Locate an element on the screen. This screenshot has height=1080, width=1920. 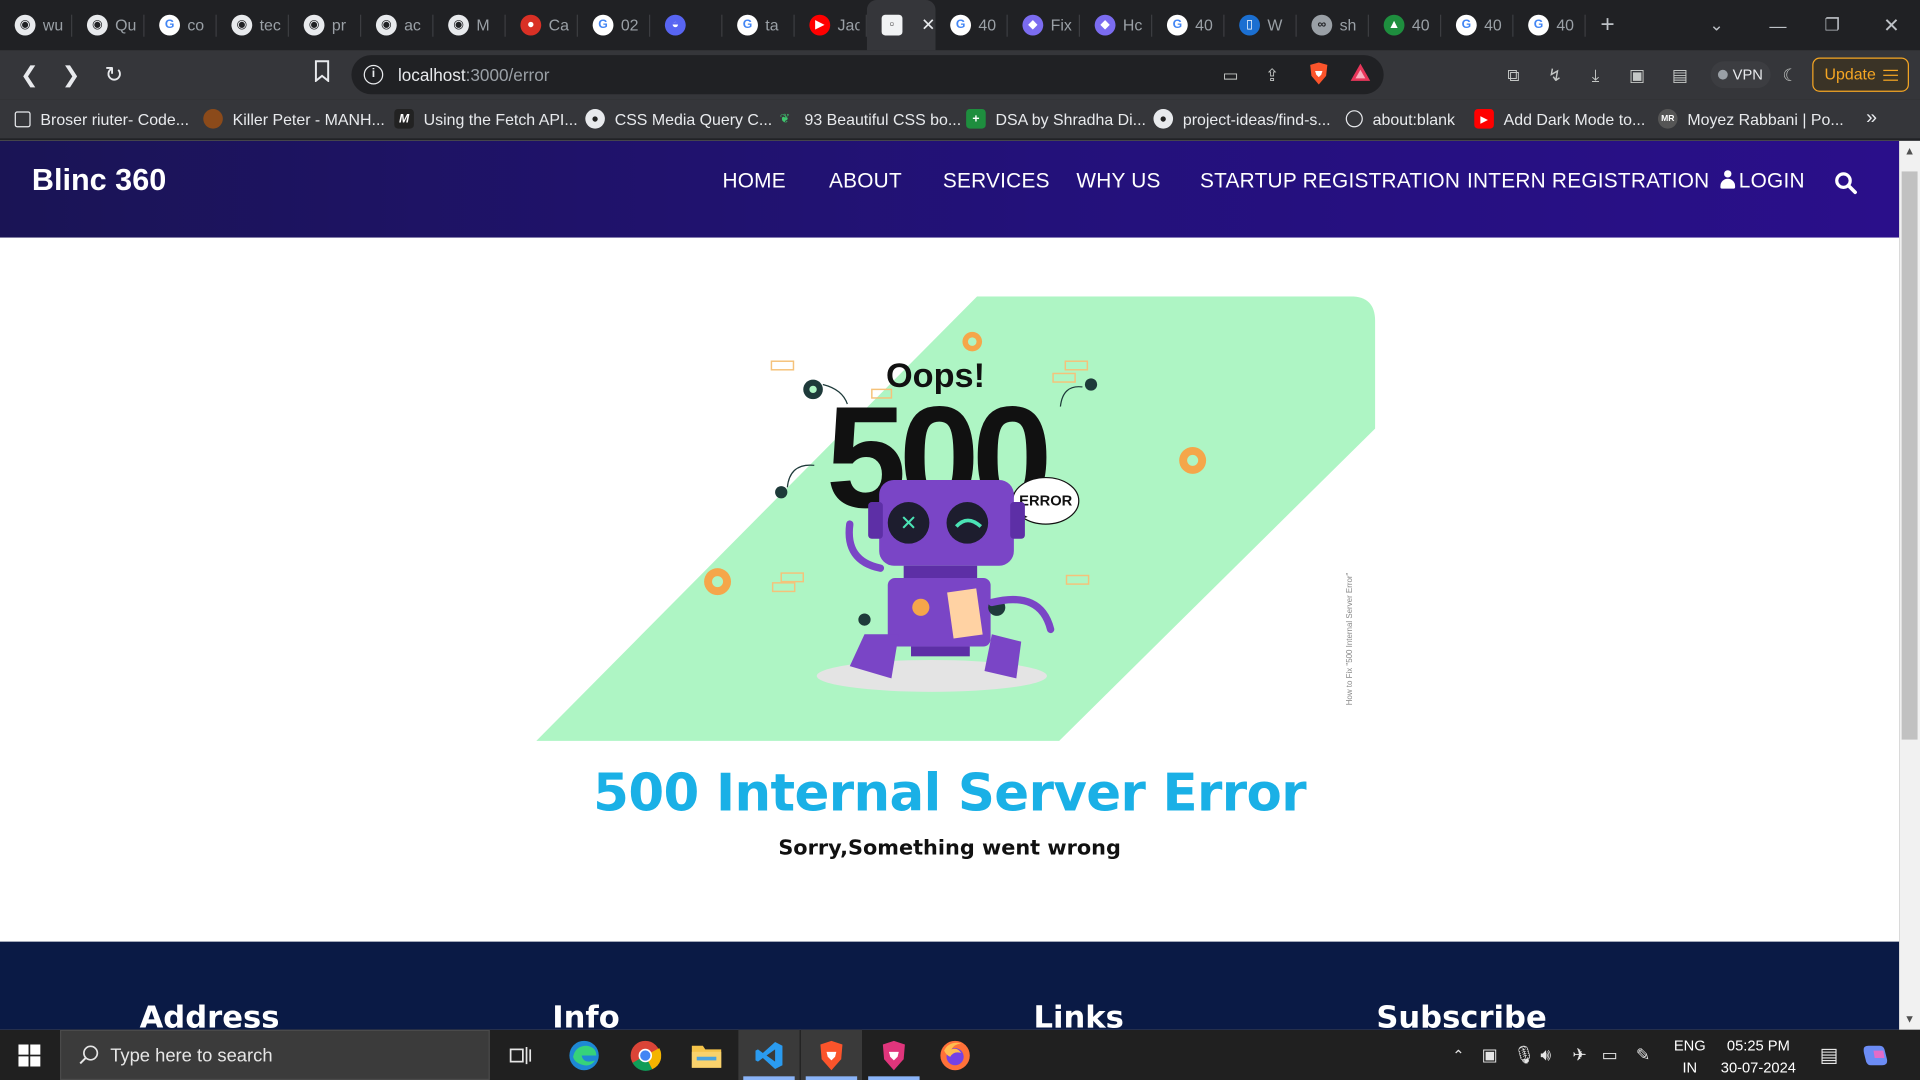
forward-icon: ❯ is located at coordinates (70, 74).